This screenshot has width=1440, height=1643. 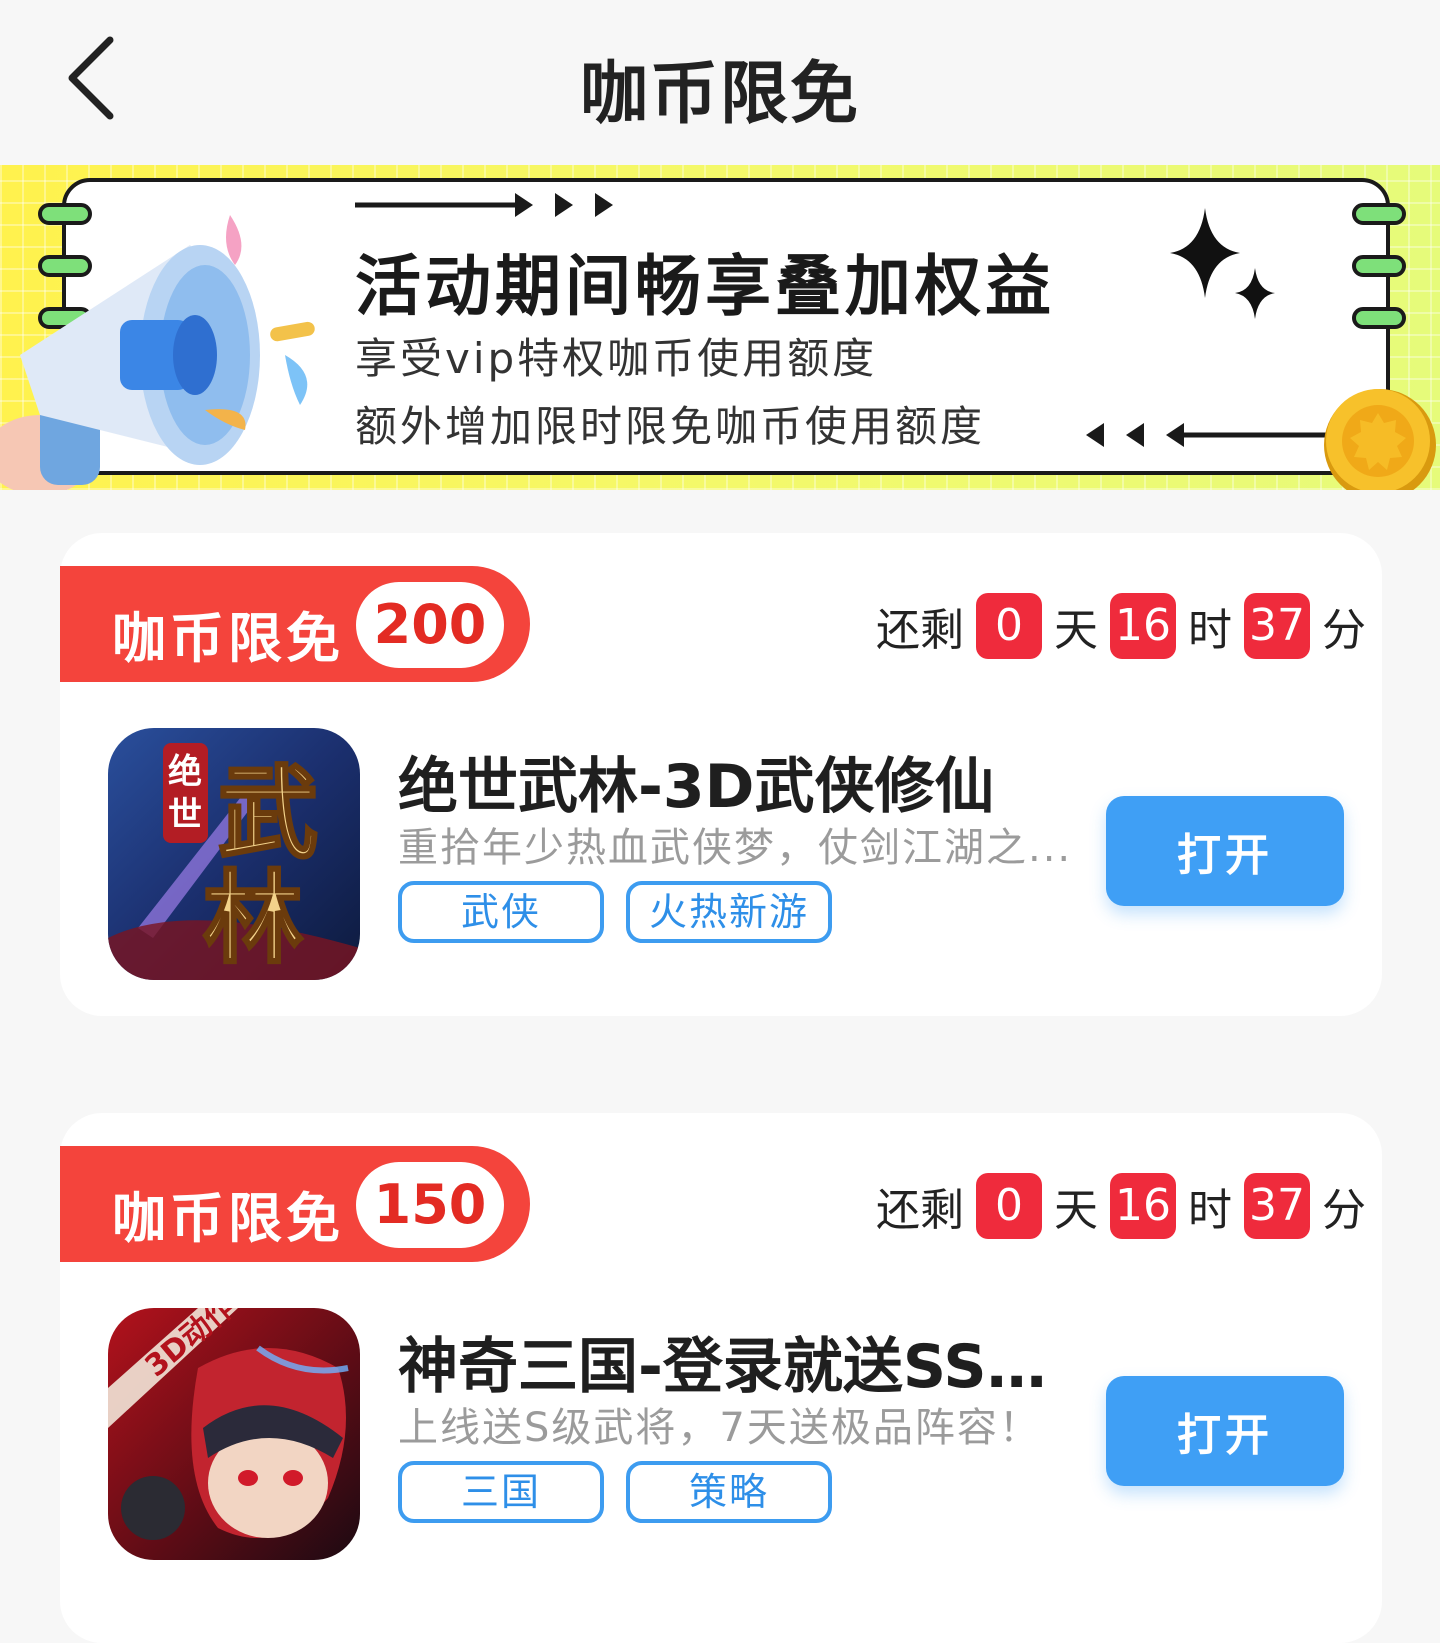 I want to click on coin-free-tag: 咖币限免 150, so click(x=295, y=1204).